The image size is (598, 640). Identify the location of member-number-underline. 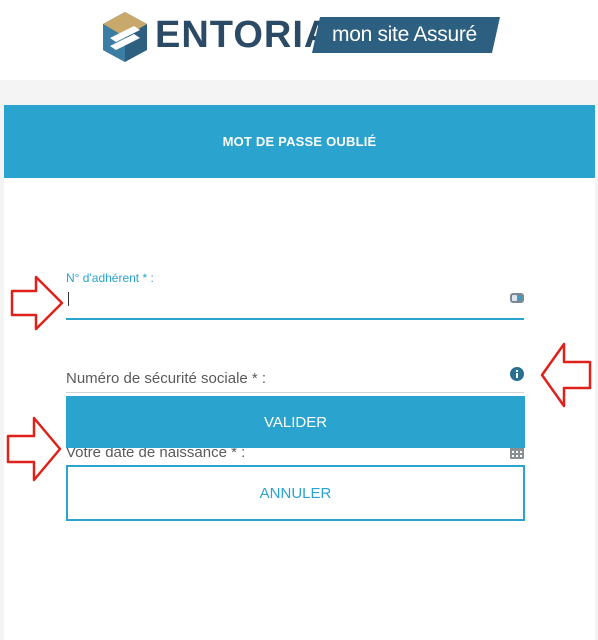
(295, 319).